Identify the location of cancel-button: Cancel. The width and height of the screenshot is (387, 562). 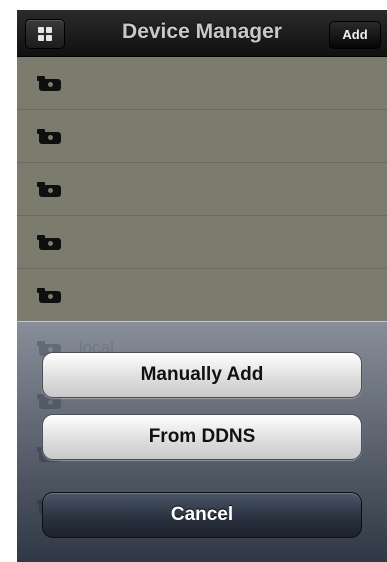
(202, 515).